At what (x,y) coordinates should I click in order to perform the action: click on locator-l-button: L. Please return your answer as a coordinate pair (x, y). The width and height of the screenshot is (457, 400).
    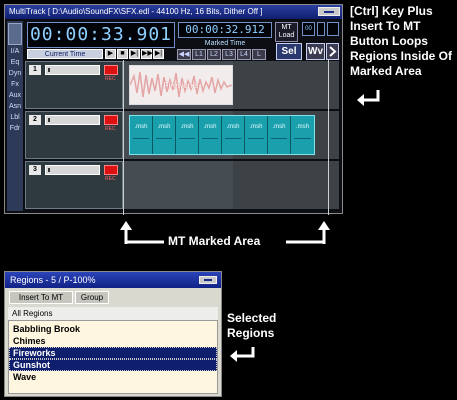
    Looking at the image, I should click on (259, 54).